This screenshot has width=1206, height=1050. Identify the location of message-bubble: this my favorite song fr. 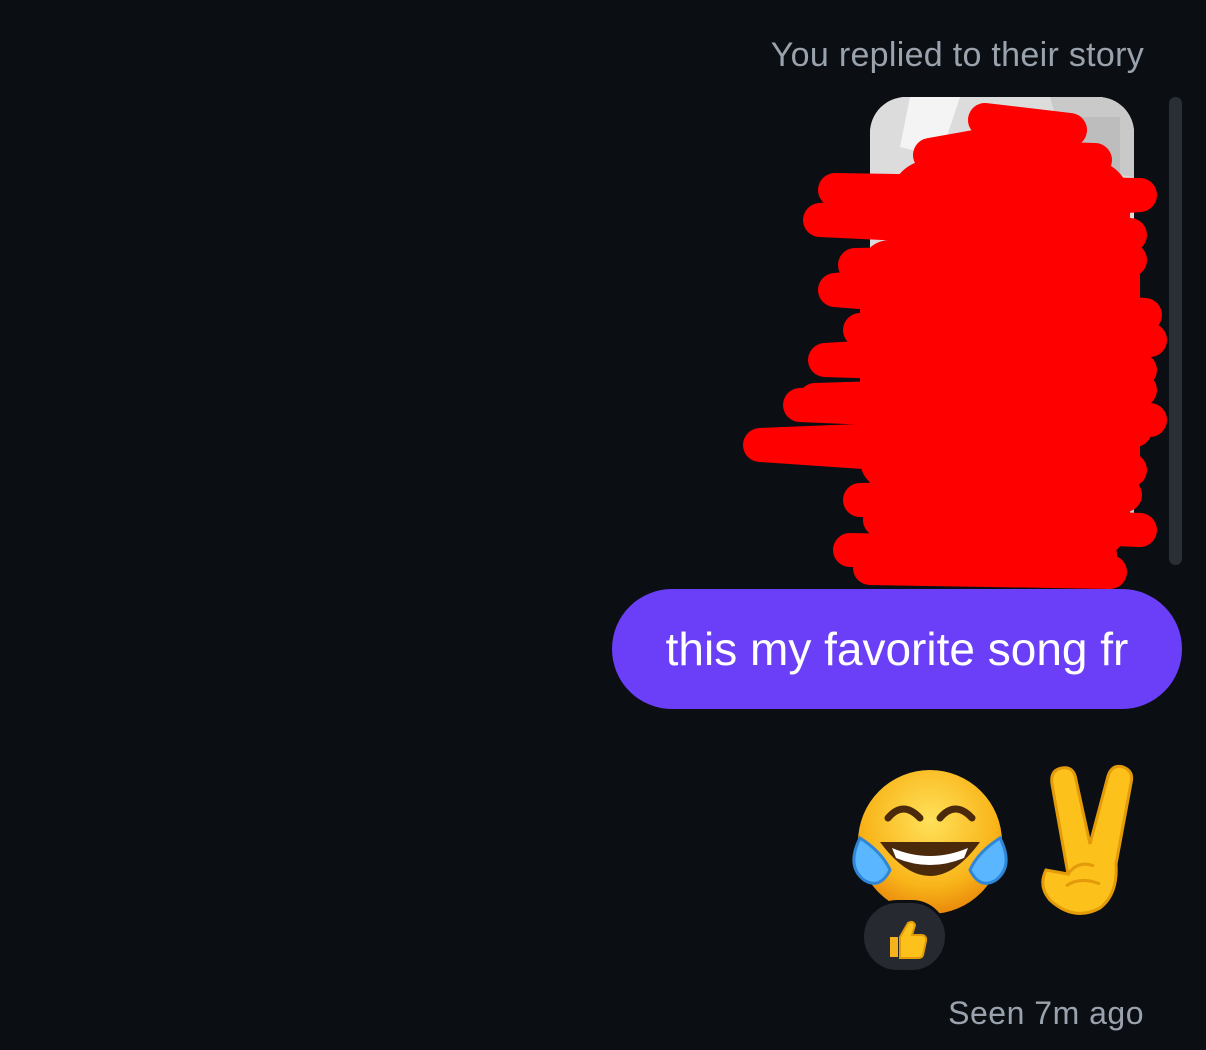
(897, 649).